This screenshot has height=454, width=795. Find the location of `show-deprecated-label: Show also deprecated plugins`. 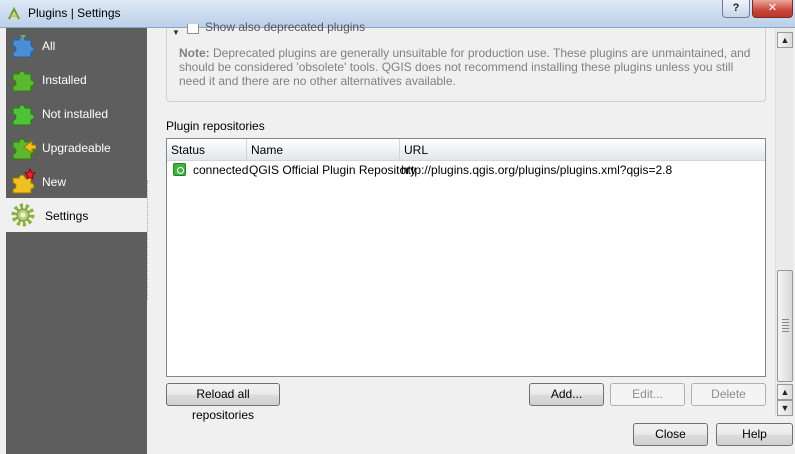

show-deprecated-label: Show also deprecated plugins is located at coordinates (285, 27).